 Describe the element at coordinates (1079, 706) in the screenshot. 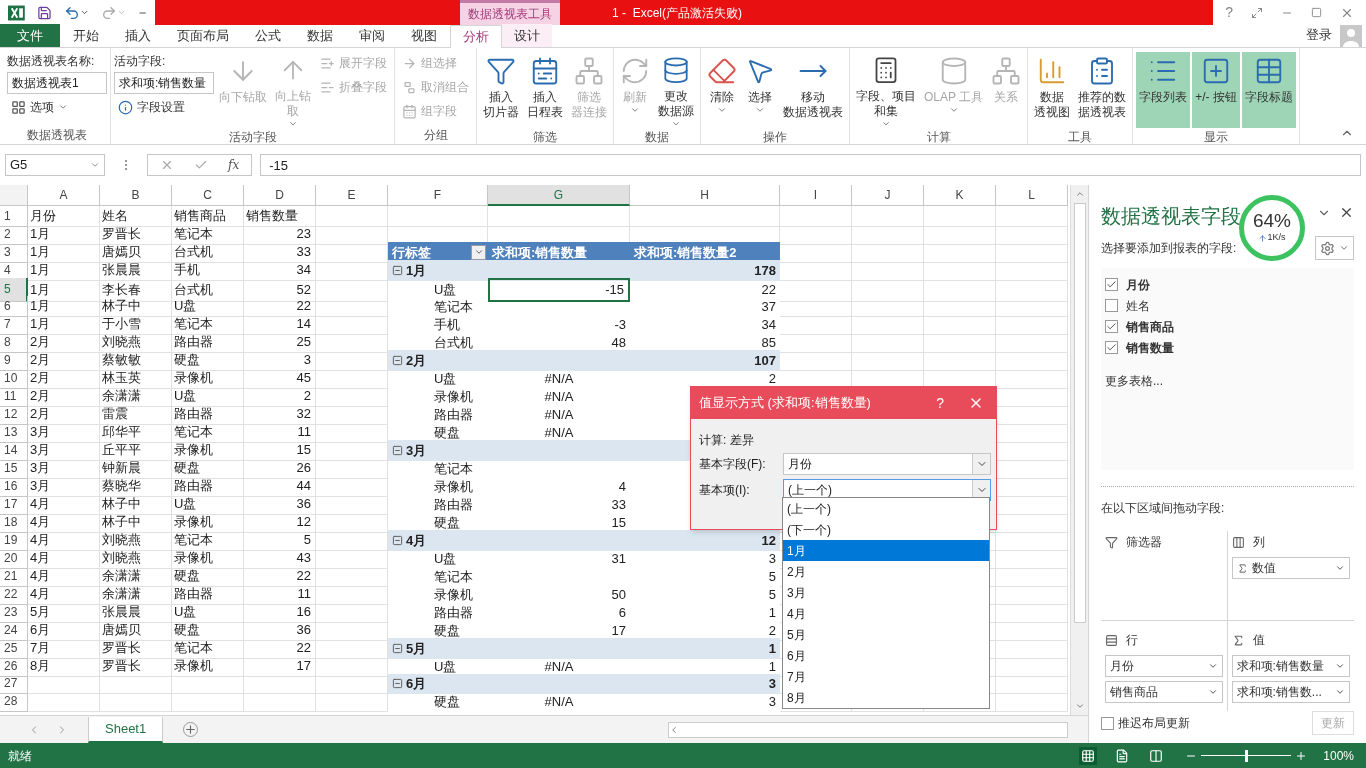

I see `scroll-down-icon` at that location.